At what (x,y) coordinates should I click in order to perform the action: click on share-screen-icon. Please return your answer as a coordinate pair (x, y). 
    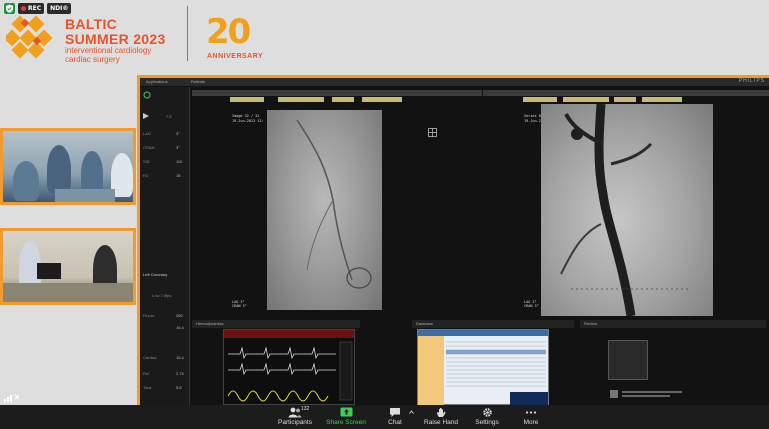
    Looking at the image, I should click on (346, 412).